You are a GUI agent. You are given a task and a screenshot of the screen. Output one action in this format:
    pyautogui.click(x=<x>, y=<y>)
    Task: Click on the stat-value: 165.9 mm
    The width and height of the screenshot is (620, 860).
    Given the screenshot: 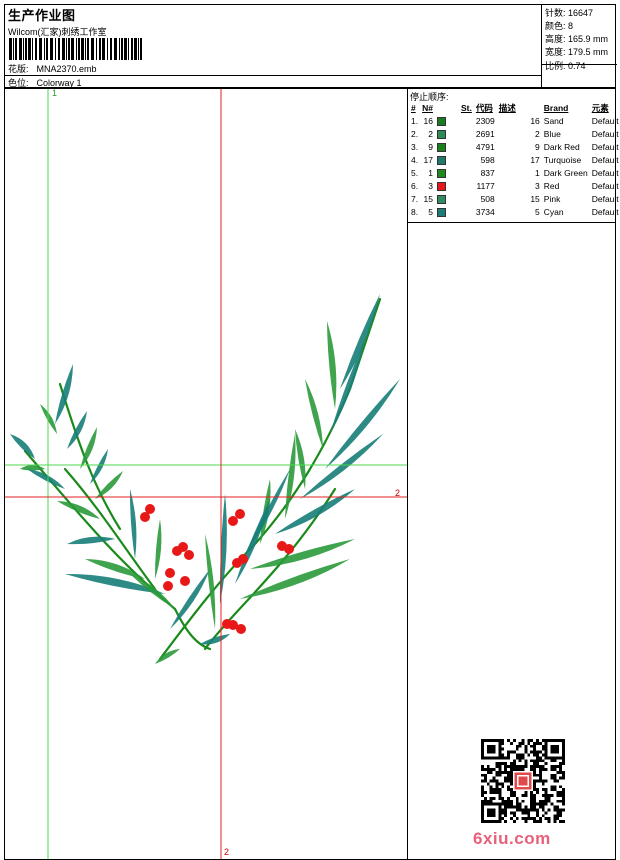 What is the action you would take?
    pyautogui.click(x=588, y=39)
    